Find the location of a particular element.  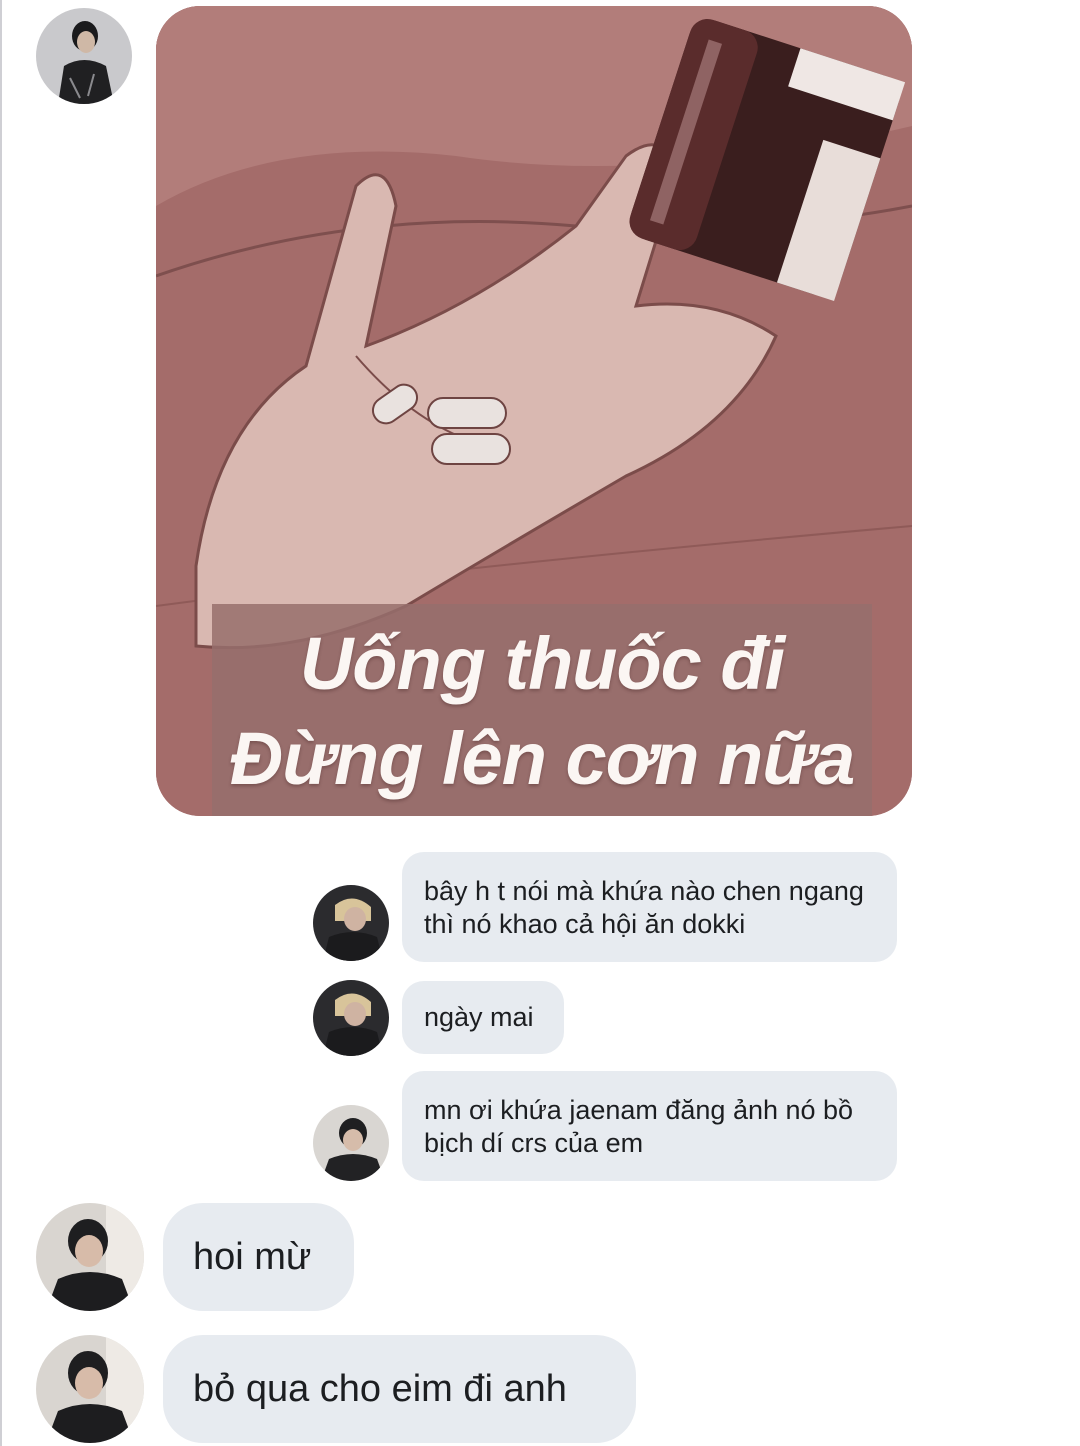

caption-line-2: Đừng lên cơn nữa is located at coordinates (542, 758).